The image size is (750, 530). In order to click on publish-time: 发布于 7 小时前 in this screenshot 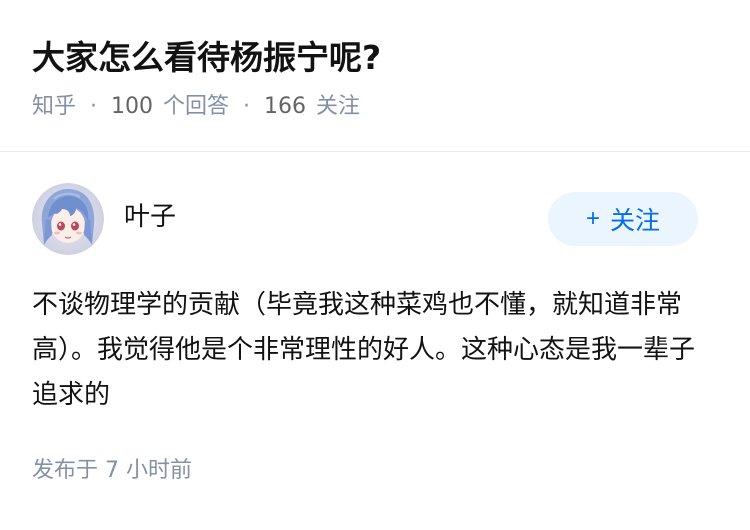, I will do `click(112, 470)`.